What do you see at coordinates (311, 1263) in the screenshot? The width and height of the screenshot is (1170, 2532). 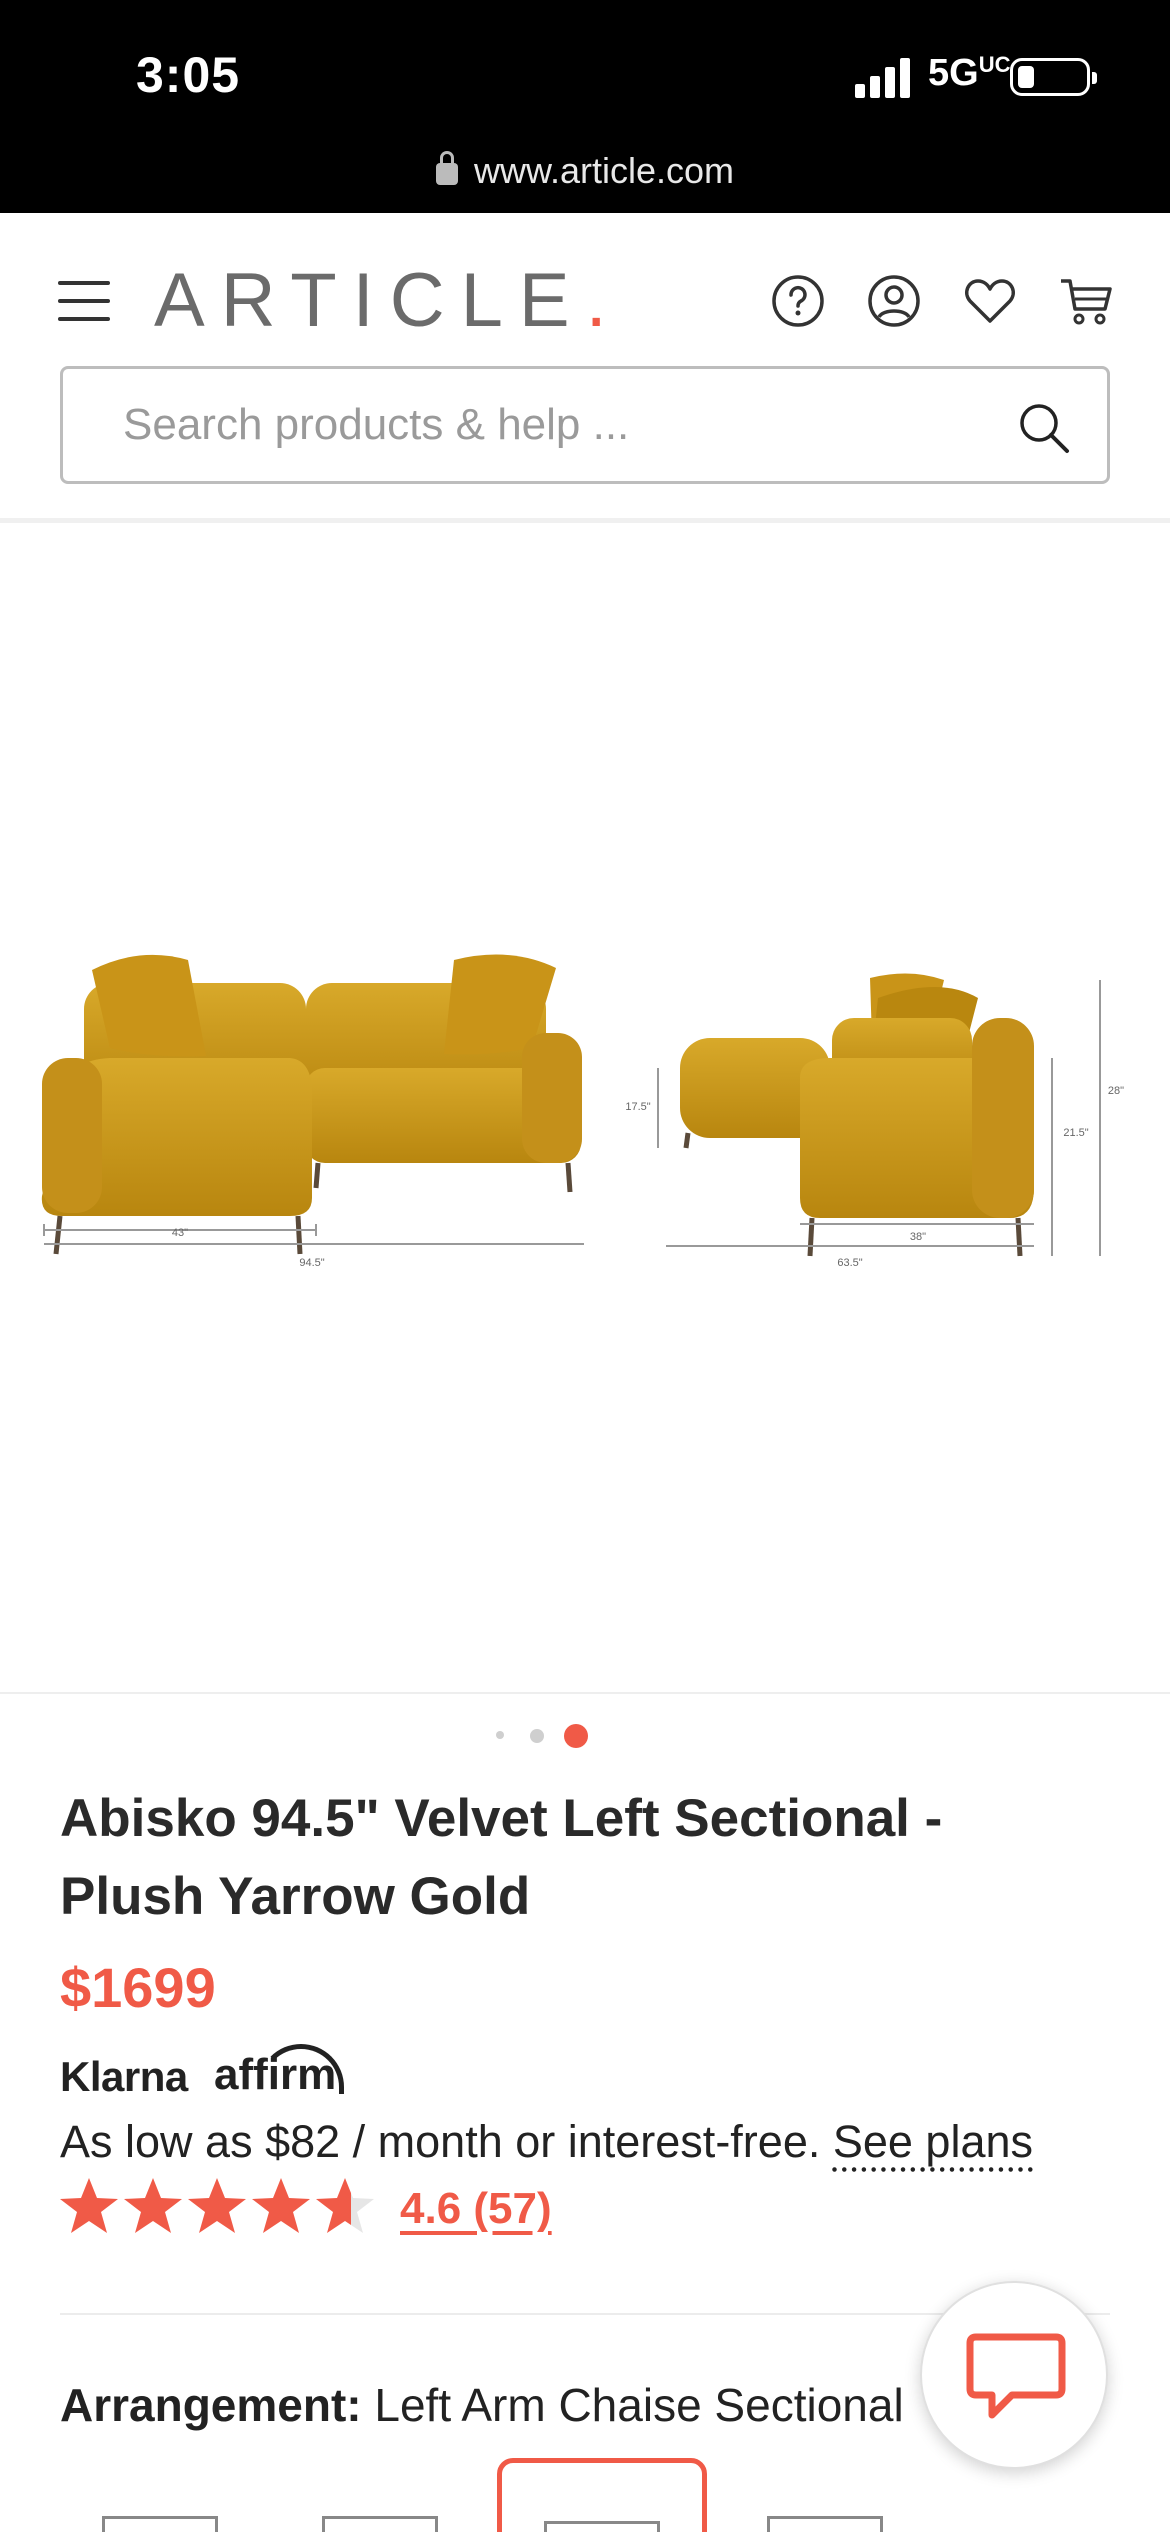 I see `dim-total-width: 94.5"` at bounding box center [311, 1263].